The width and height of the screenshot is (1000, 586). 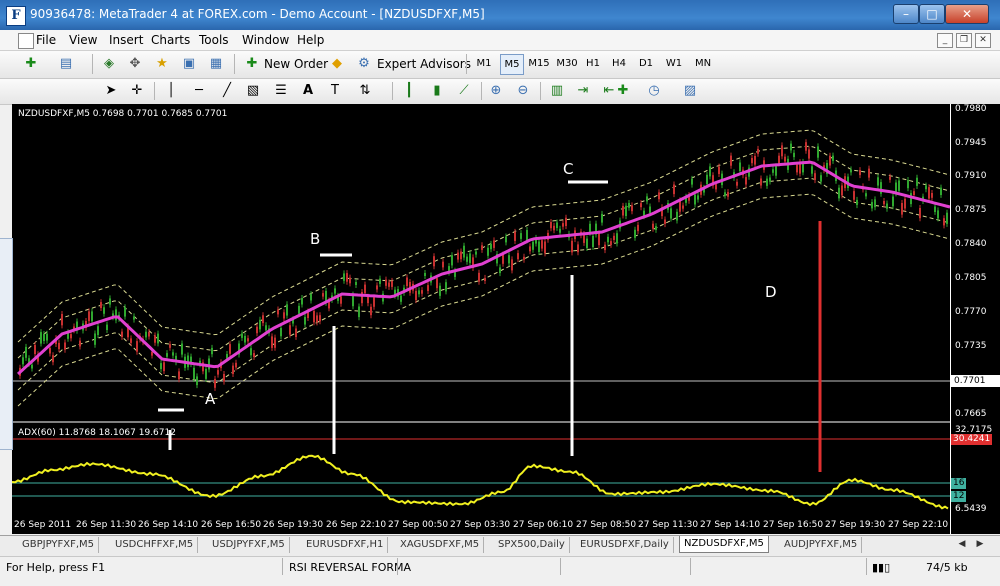 What do you see at coordinates (523, 91) in the screenshot?
I see `zoom-out-icon: ⊖` at bounding box center [523, 91].